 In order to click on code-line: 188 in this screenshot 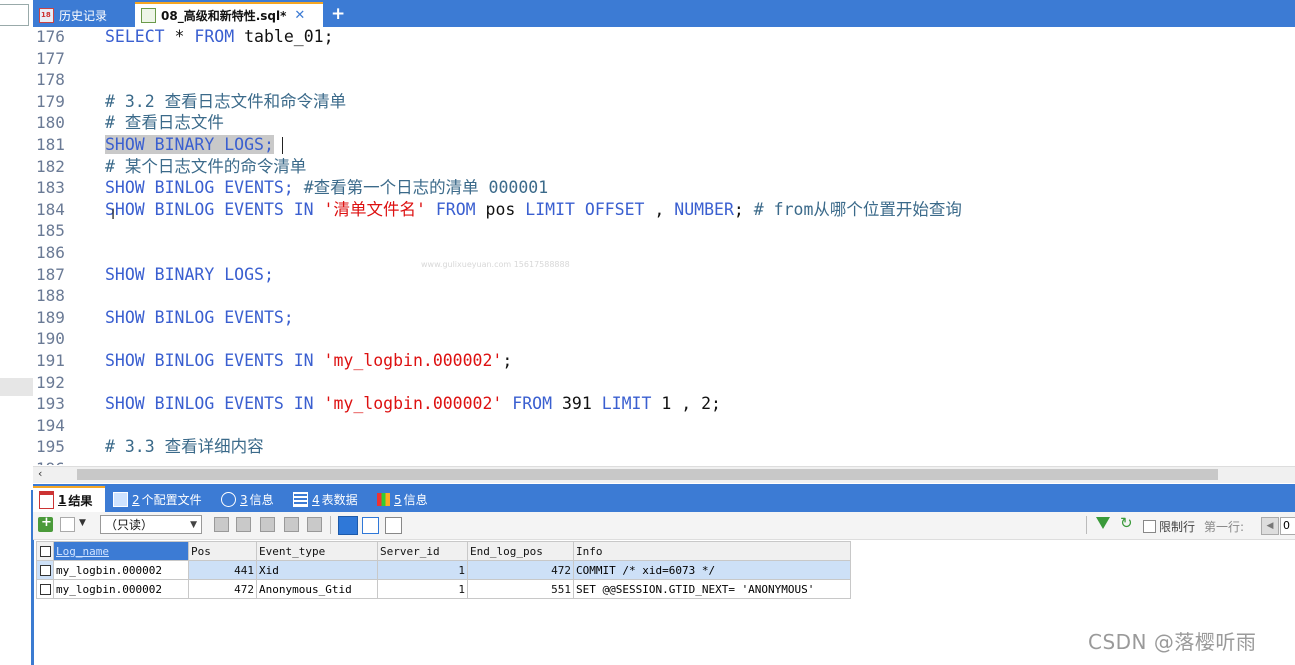, I will do `click(658, 296)`.